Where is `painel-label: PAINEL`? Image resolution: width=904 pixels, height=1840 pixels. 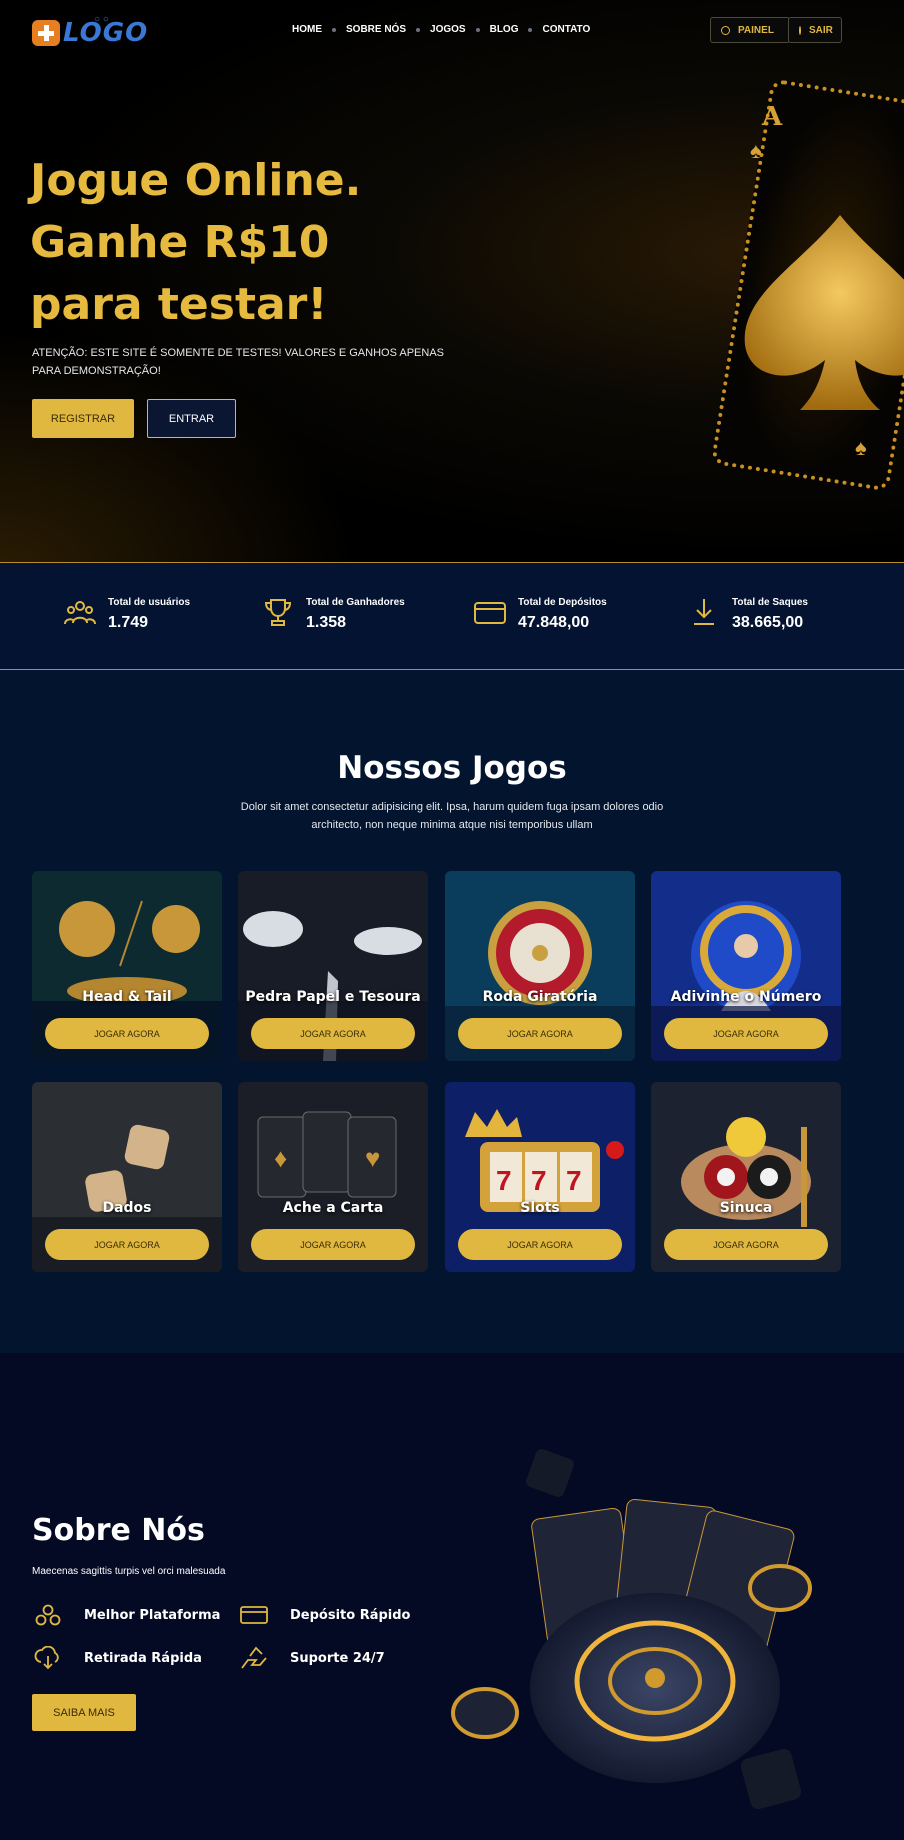 painel-label: PAINEL is located at coordinates (756, 30).